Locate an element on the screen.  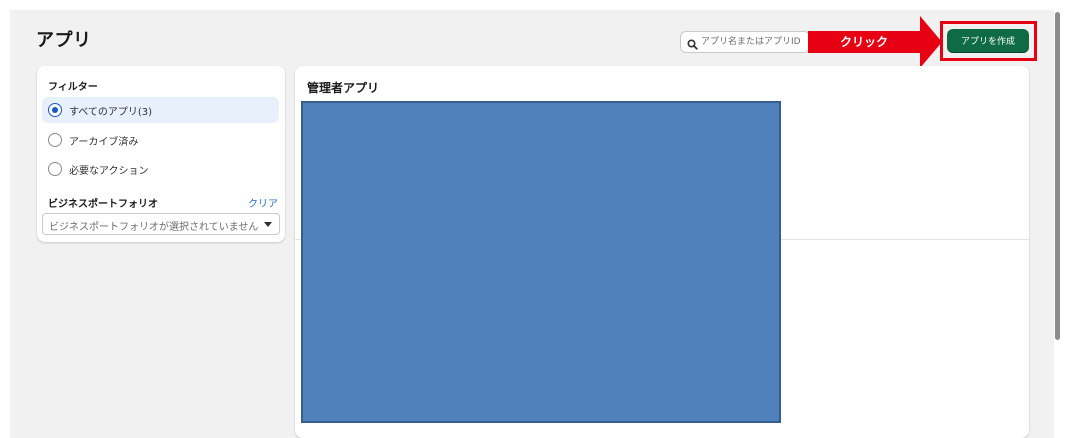
admin-apps-heading: 管理者アプリ is located at coordinates (343, 88).